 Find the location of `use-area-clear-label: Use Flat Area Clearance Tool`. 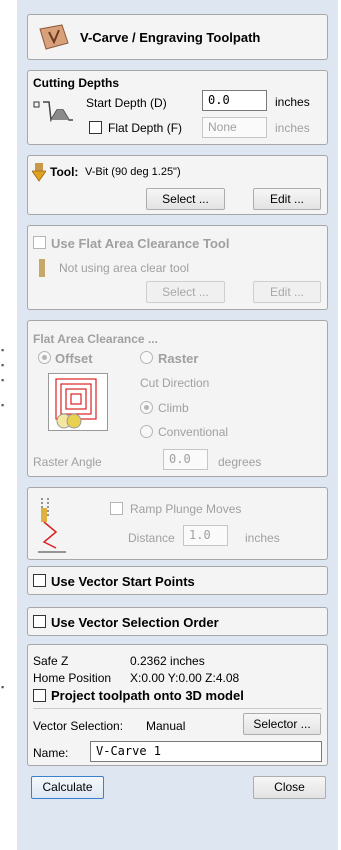

use-area-clear-label: Use Flat Area Clearance Tool is located at coordinates (140, 243).